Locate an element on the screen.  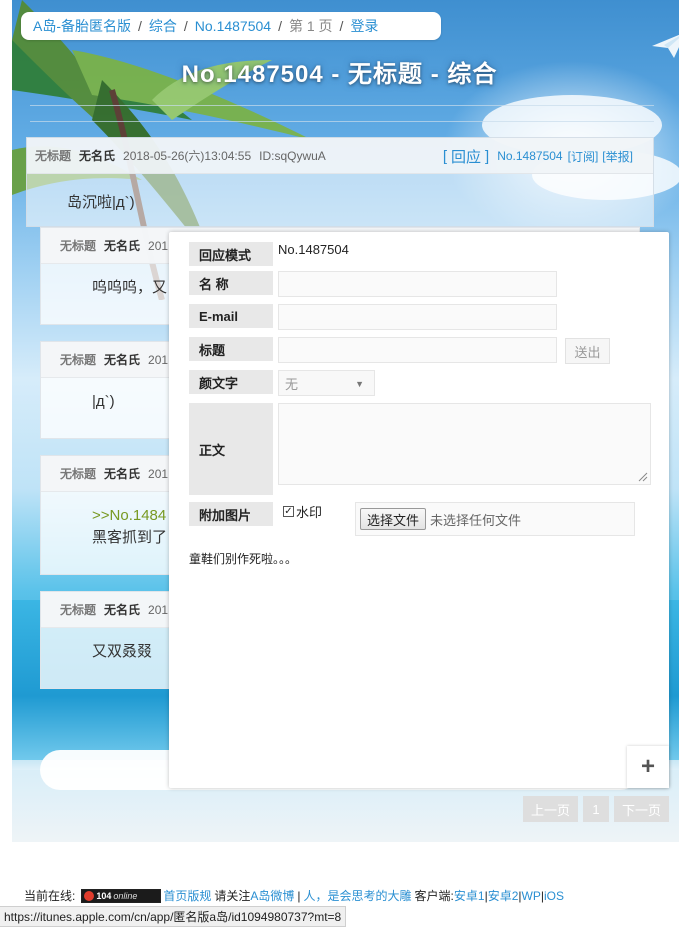
email-label: E-mail is located at coordinates (231, 316).